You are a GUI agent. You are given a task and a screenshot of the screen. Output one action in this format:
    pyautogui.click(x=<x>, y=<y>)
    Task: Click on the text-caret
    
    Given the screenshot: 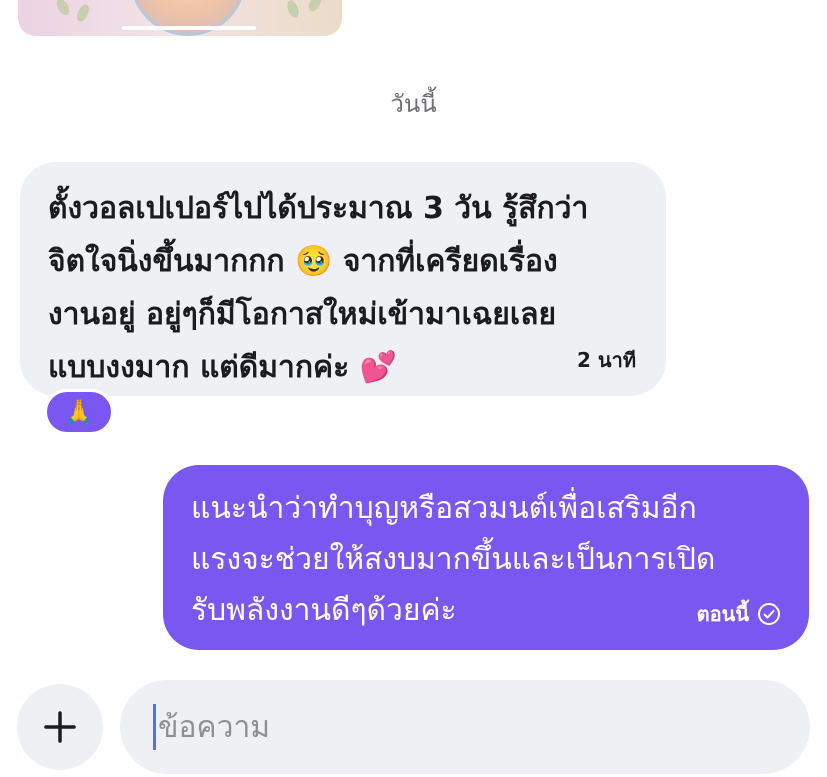 What is the action you would take?
    pyautogui.click(x=154, y=727)
    